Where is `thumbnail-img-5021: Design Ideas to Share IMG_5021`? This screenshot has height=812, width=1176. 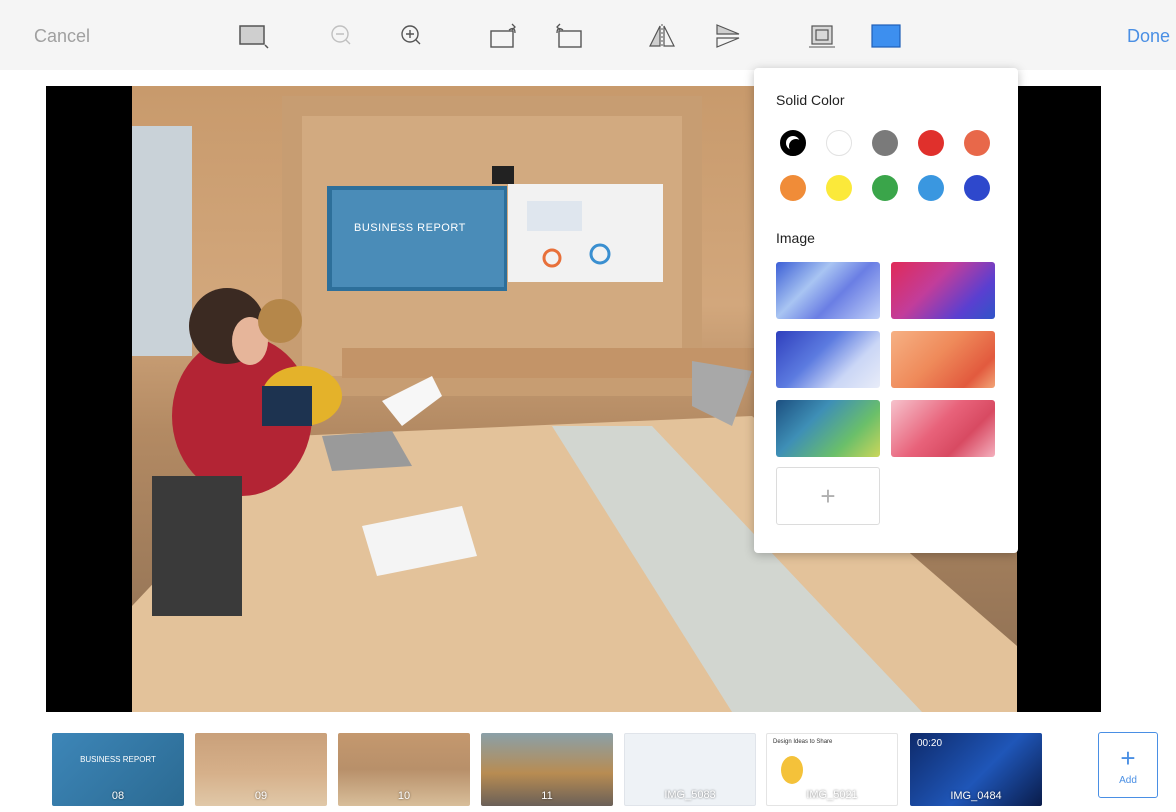 thumbnail-img-5021: Design Ideas to Share IMG_5021 is located at coordinates (832, 769).